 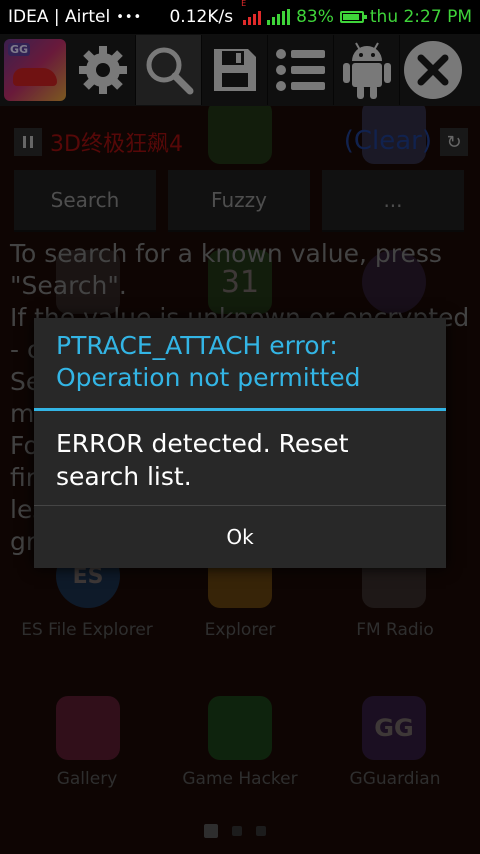 What do you see at coordinates (59, 17) in the screenshot?
I see `carrier-label: IDEA | Airtel` at bounding box center [59, 17].